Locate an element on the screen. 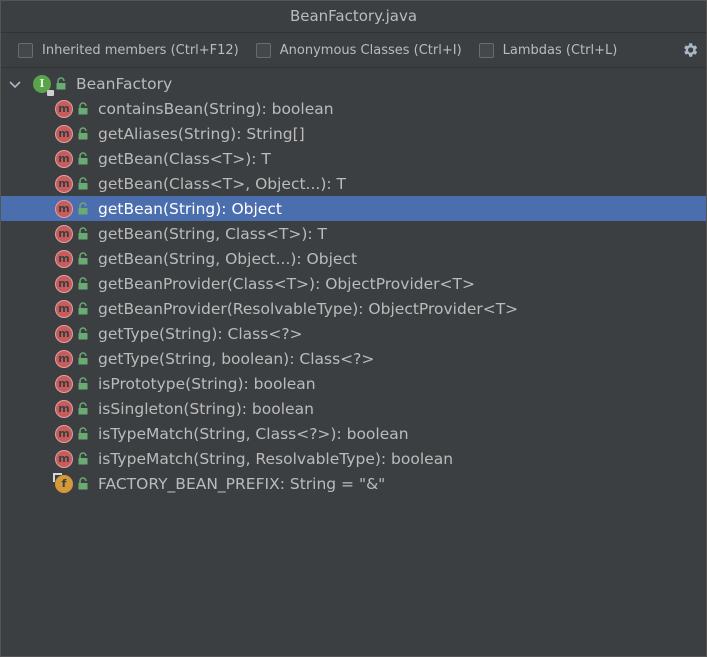  tree-item-label: getType(String): Class<?> is located at coordinates (200, 333).